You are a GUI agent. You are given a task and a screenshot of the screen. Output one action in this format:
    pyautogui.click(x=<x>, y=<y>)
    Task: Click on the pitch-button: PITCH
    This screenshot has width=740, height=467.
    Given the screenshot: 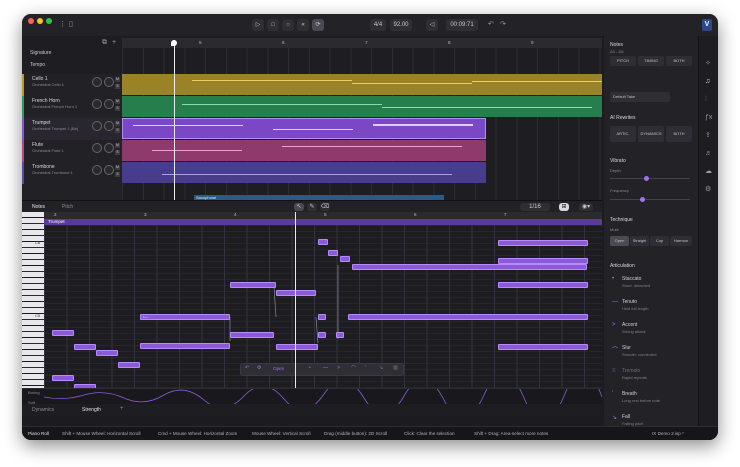 What is the action you would take?
    pyautogui.click(x=623, y=61)
    